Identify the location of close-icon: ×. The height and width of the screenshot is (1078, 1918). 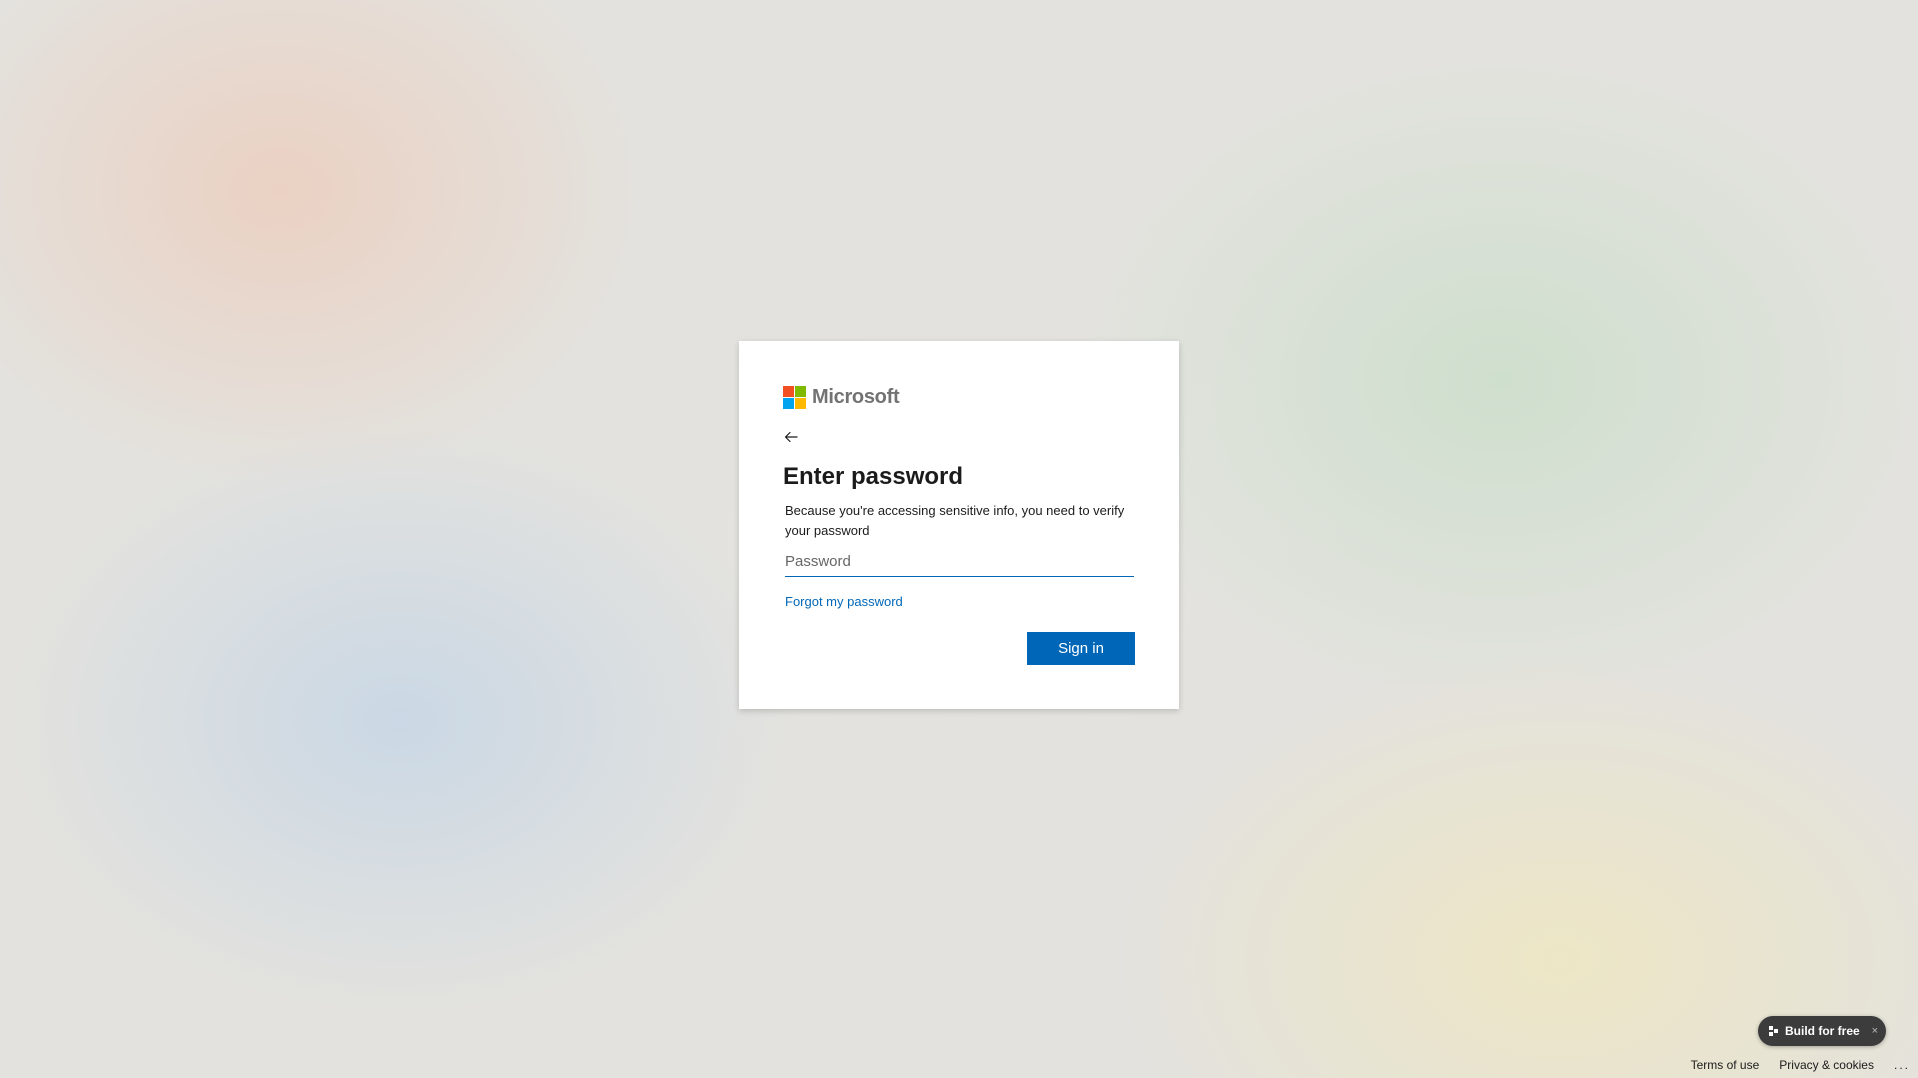
(1875, 1031).